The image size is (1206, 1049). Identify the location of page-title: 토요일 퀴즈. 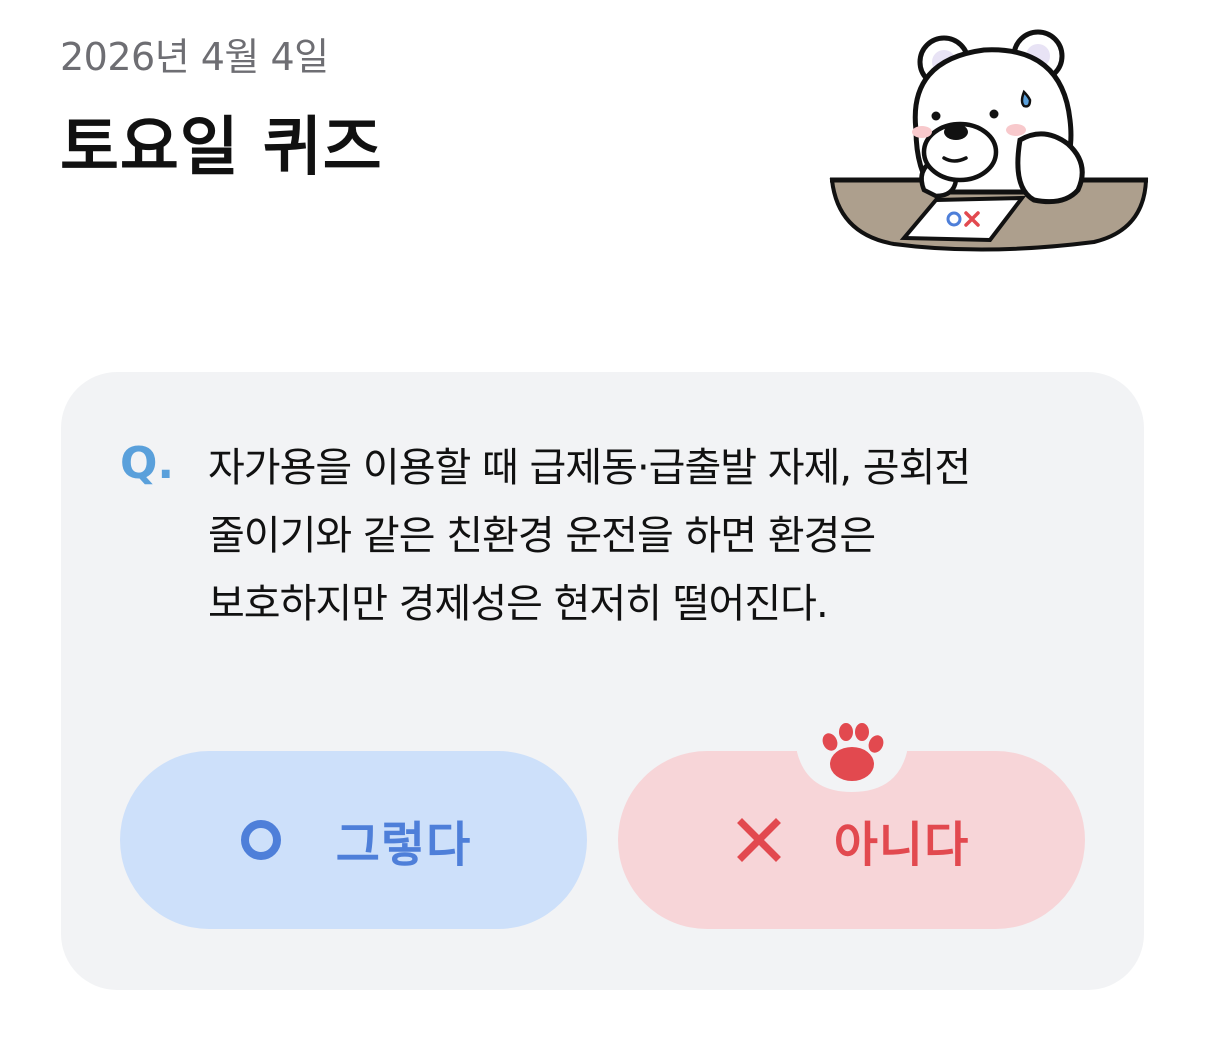
(221, 148).